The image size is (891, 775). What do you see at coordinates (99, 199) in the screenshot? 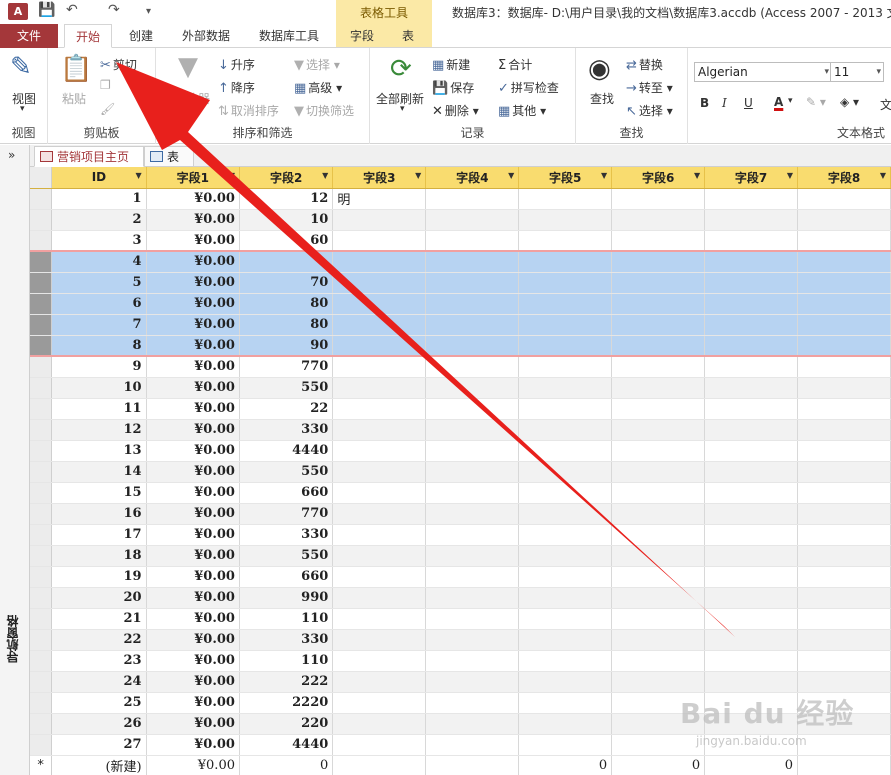
I see `table-cell: 1` at bounding box center [99, 199].